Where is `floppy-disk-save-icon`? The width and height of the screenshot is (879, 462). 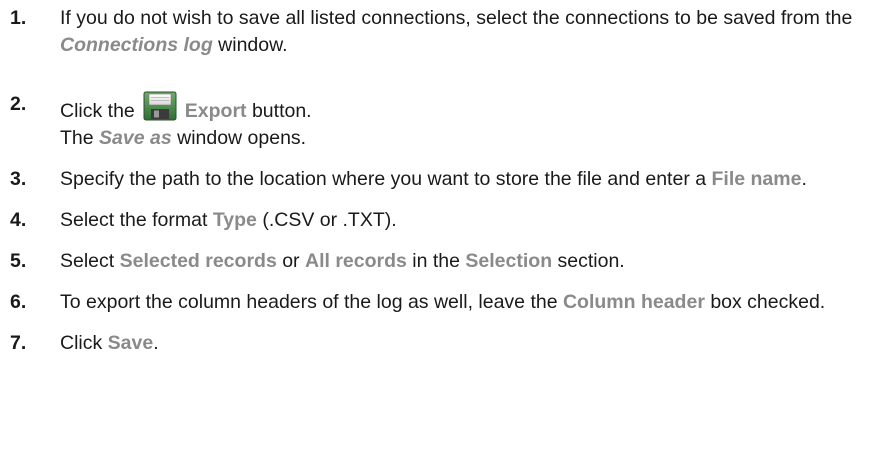 floppy-disk-save-icon is located at coordinates (160, 106).